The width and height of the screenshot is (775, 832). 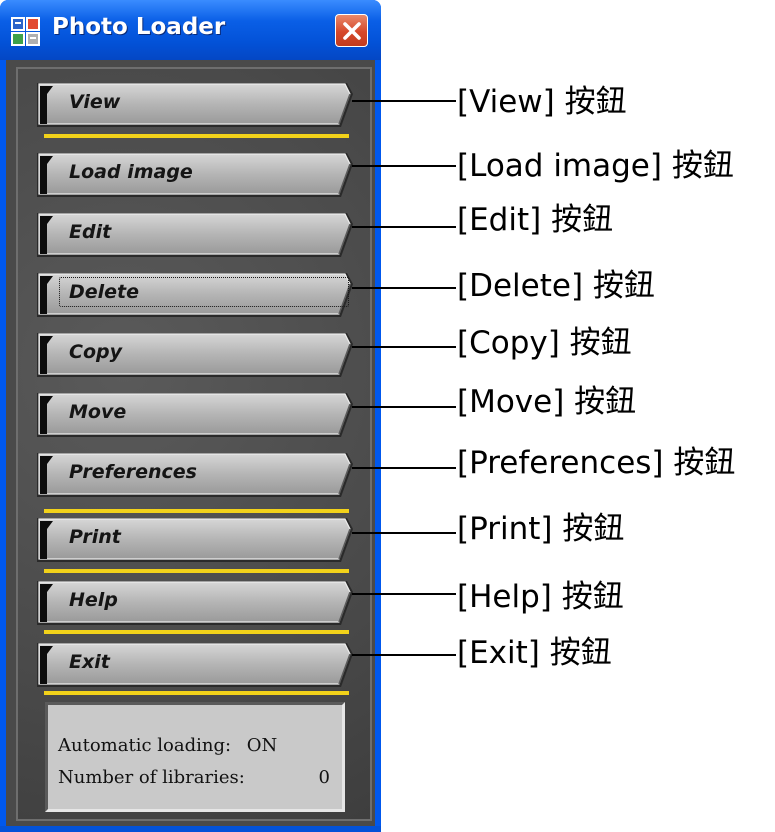 What do you see at coordinates (133, 472) in the screenshot?
I see `preferences-button-label: Preferences` at bounding box center [133, 472].